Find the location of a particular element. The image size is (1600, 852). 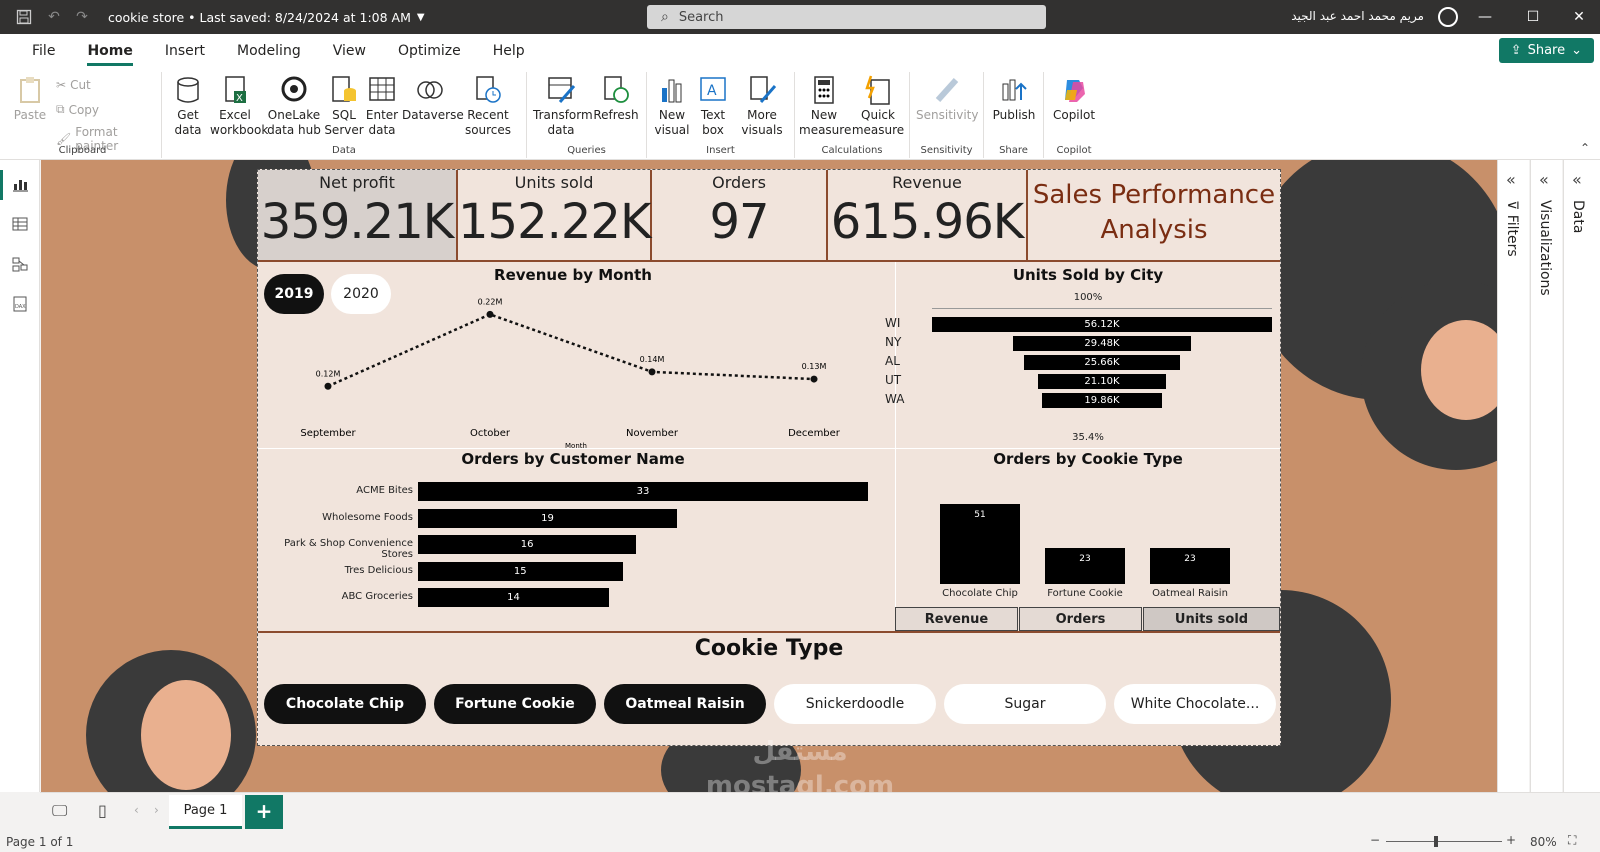

undo-icon: ↶ is located at coordinates (54, 17).